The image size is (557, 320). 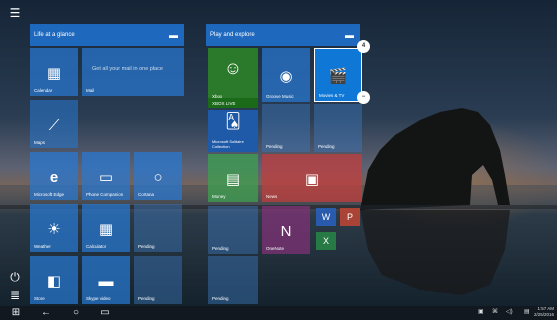 What do you see at coordinates (233, 67) in the screenshot?
I see `xbox-avatar-icon: ☺` at bounding box center [233, 67].